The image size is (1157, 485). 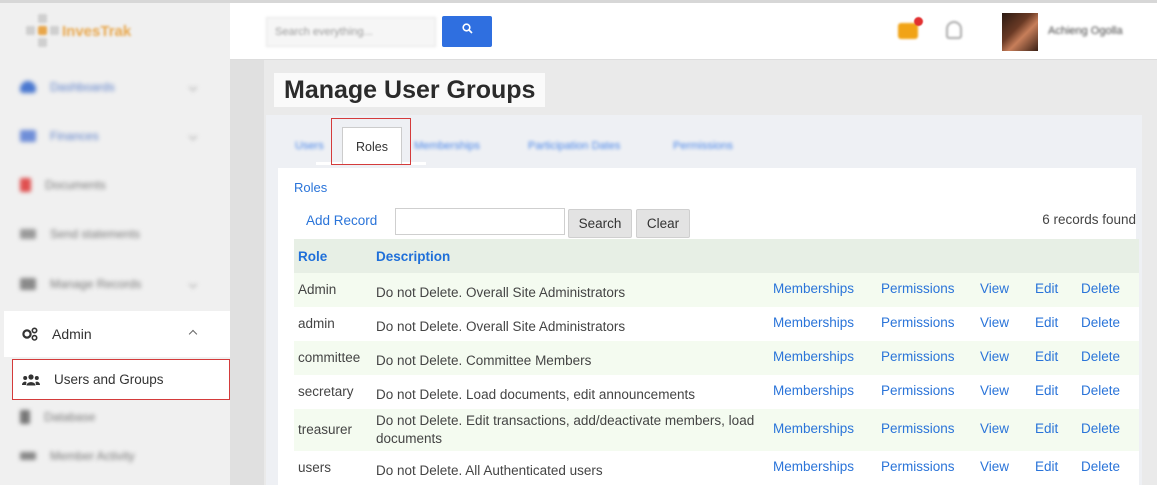 What do you see at coordinates (25, 185) in the screenshot?
I see `document-icon` at bounding box center [25, 185].